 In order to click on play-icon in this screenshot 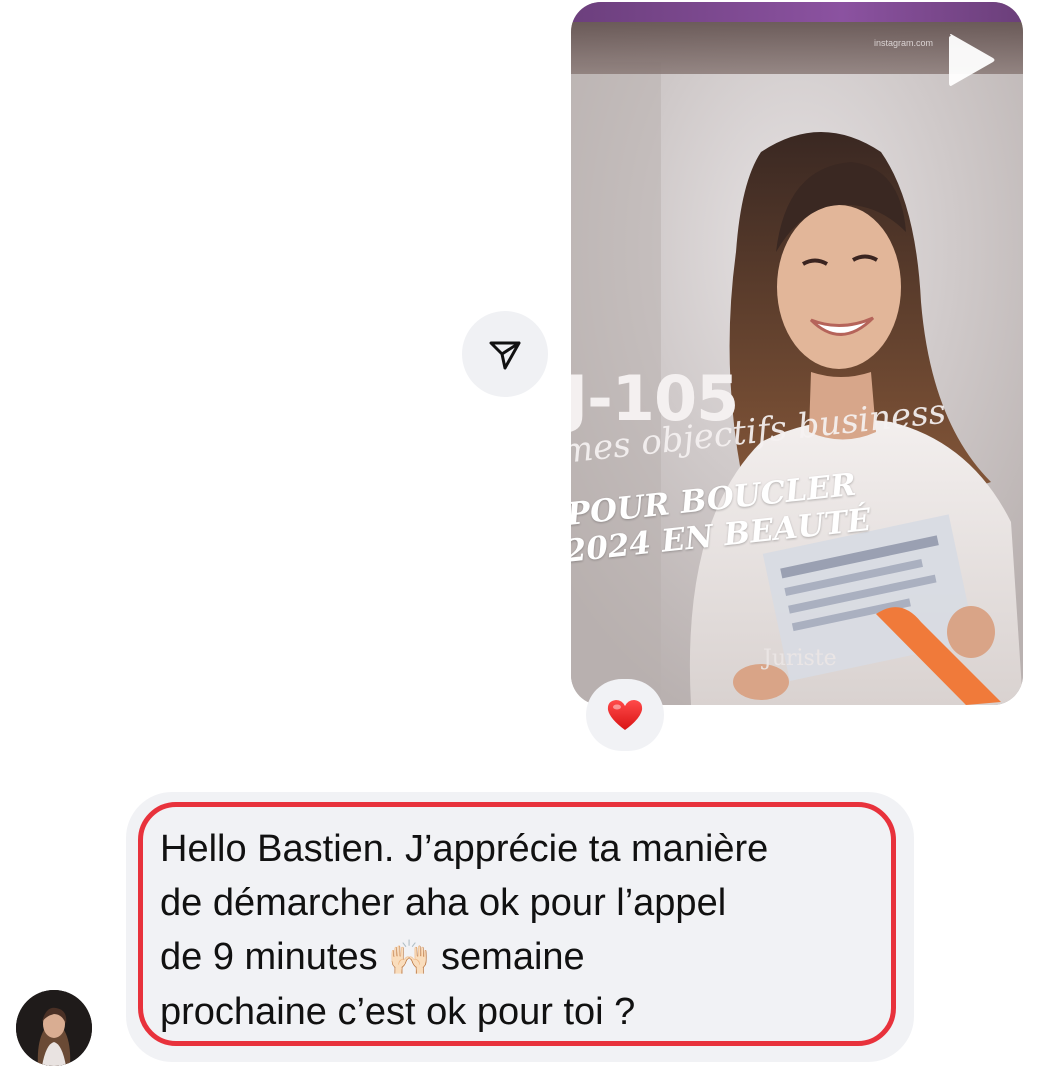, I will do `click(969, 60)`.